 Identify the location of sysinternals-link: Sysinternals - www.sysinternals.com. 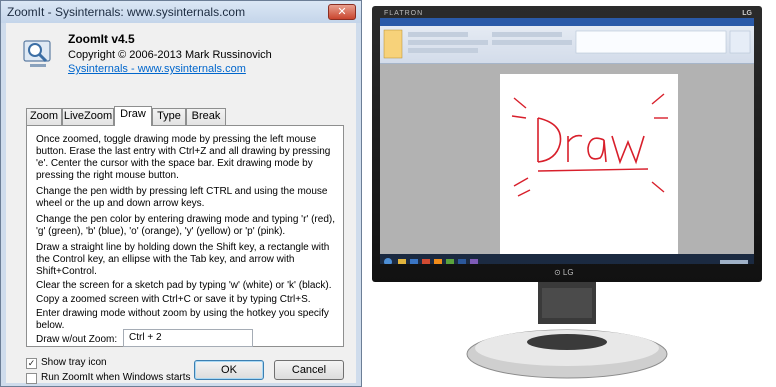
(157, 69).